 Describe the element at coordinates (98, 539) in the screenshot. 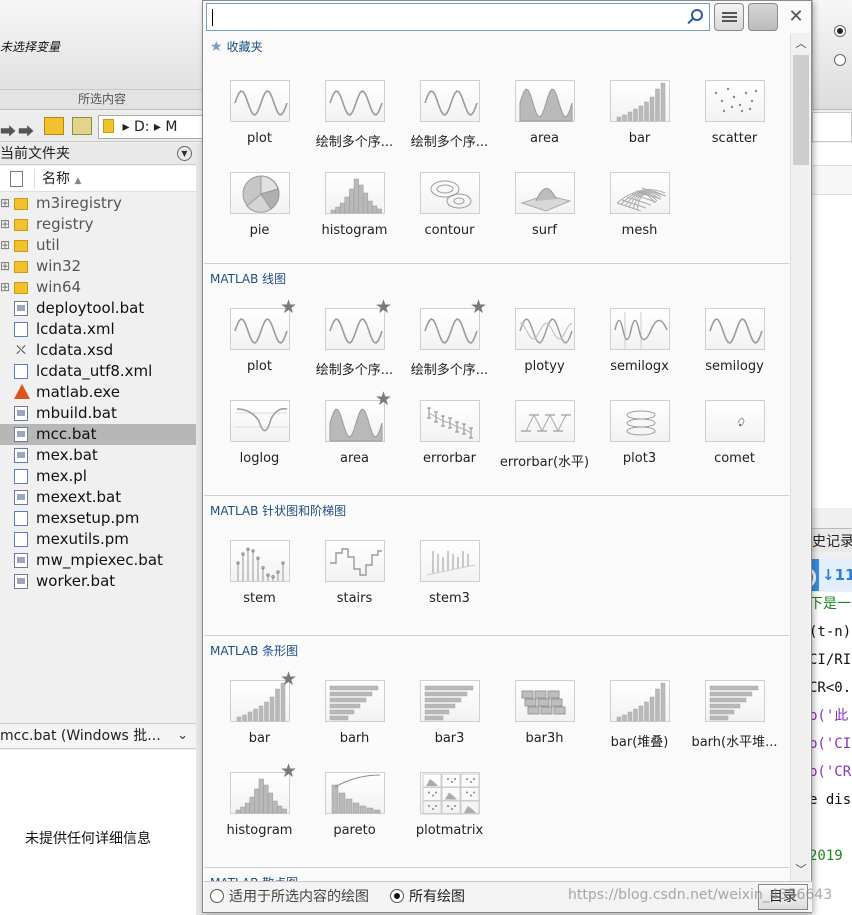

I see `file-row: mexutils.pm` at that location.